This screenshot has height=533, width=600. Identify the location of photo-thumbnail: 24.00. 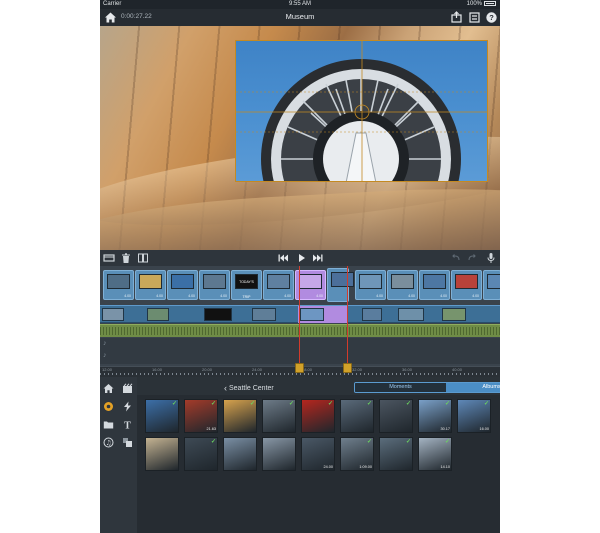
(318, 454).